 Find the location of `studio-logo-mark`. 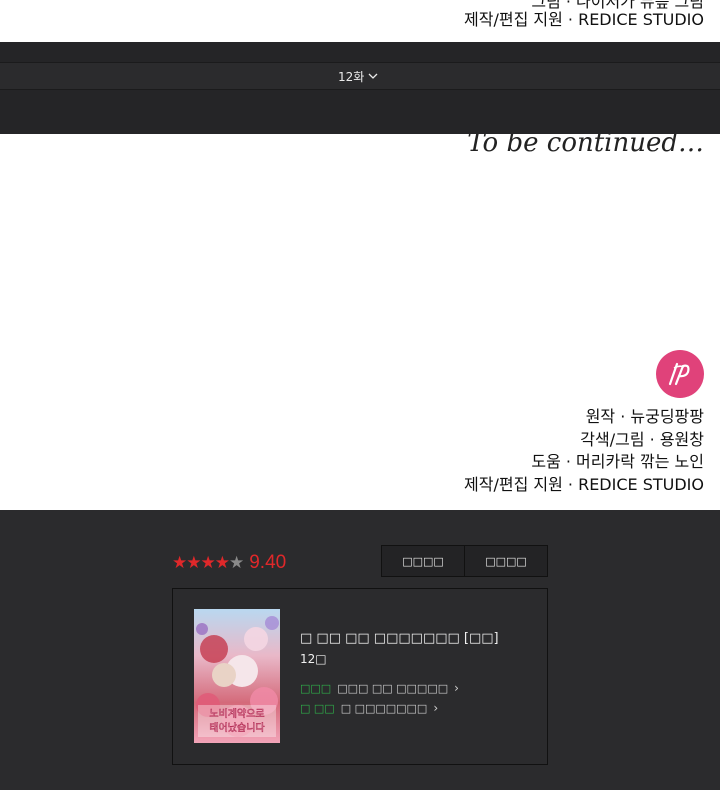

studio-logo-mark is located at coordinates (679, 374).